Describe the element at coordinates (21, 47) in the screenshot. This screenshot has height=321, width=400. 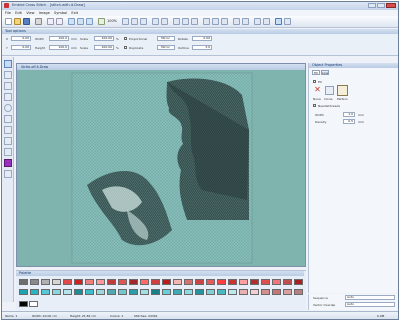
I see `y-field: 0.00` at that location.